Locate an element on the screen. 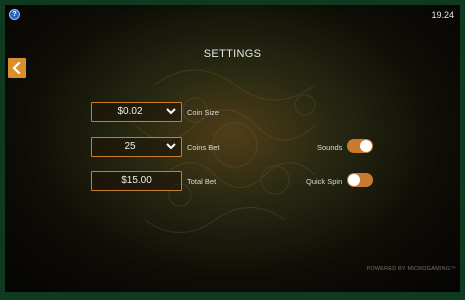  clock: 19.24 is located at coordinates (442, 15).